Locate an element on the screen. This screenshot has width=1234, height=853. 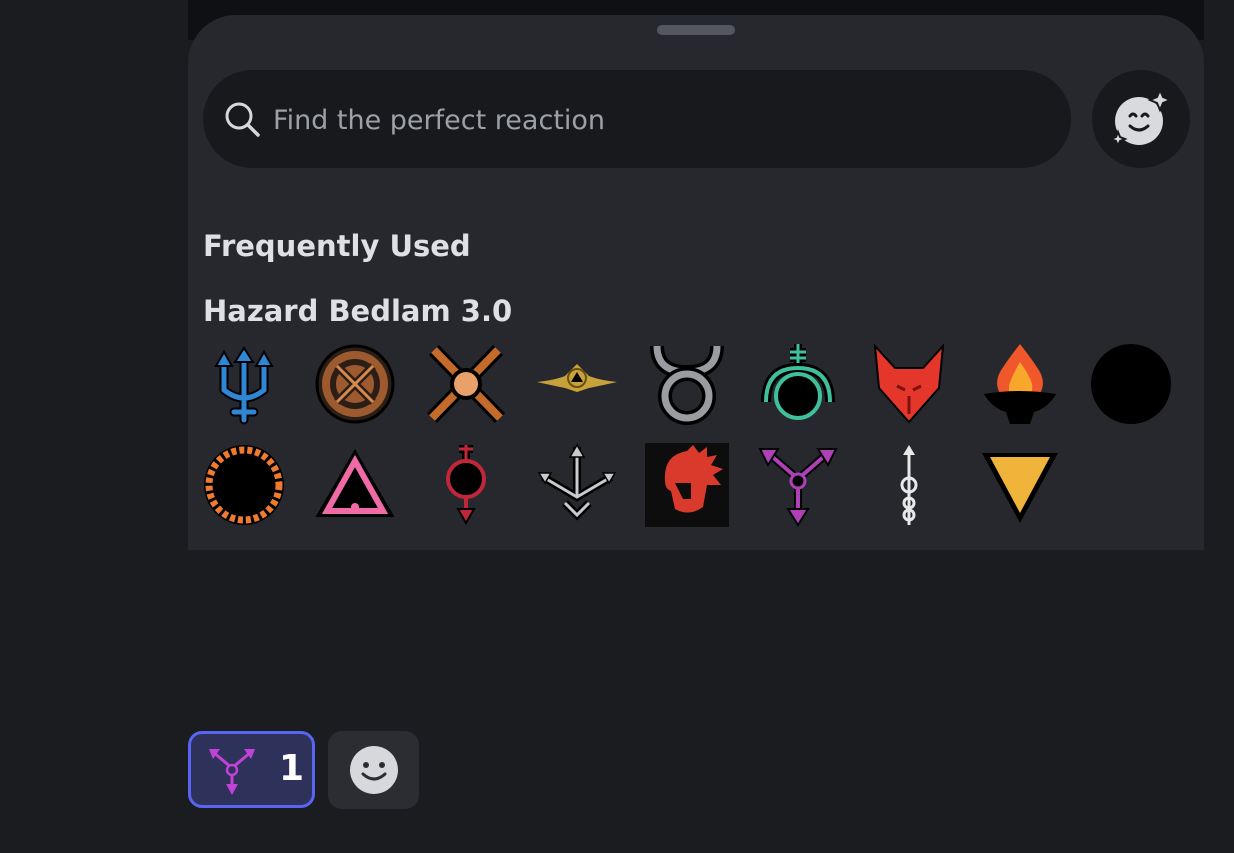
red-fox-icon is located at coordinates (909, 384).